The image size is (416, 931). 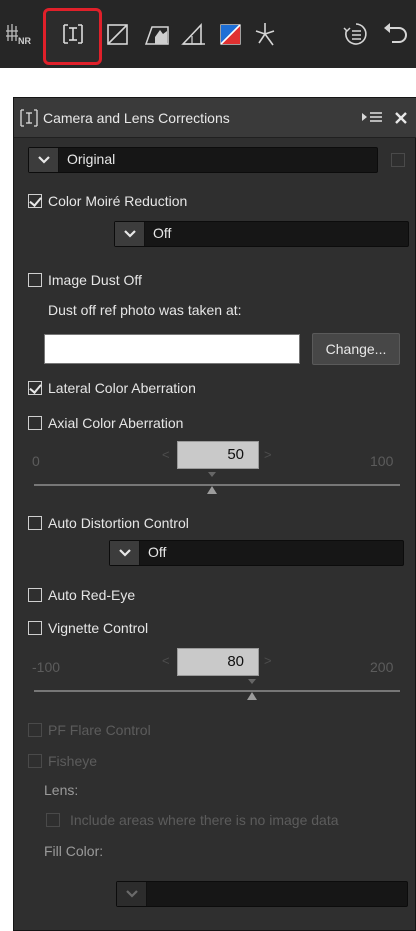 What do you see at coordinates (98, 628) in the screenshot?
I see `vignette-control-label: Vignette Control` at bounding box center [98, 628].